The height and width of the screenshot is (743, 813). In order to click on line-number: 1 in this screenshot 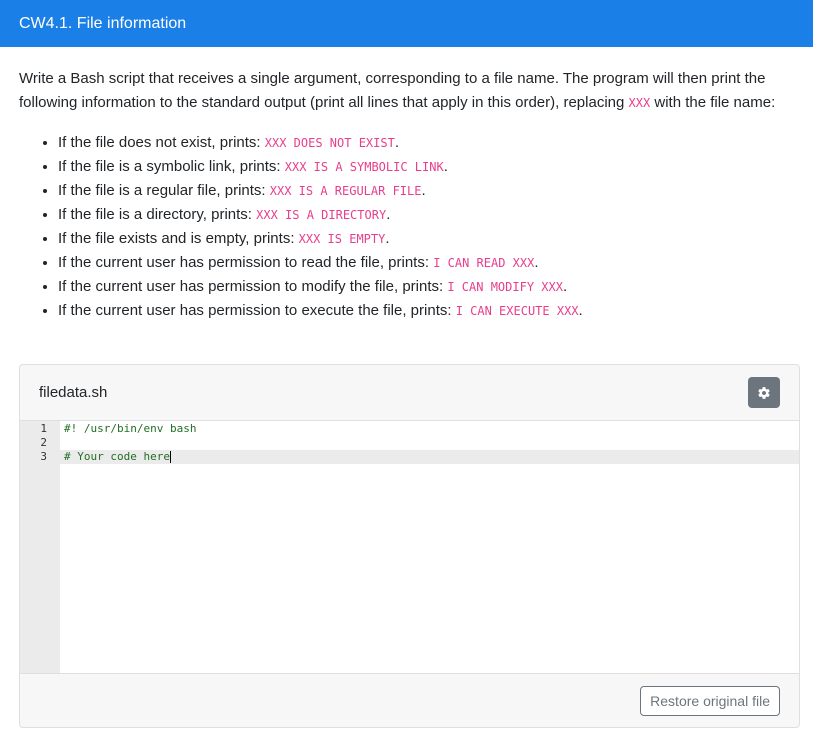, I will do `click(43, 428)`.